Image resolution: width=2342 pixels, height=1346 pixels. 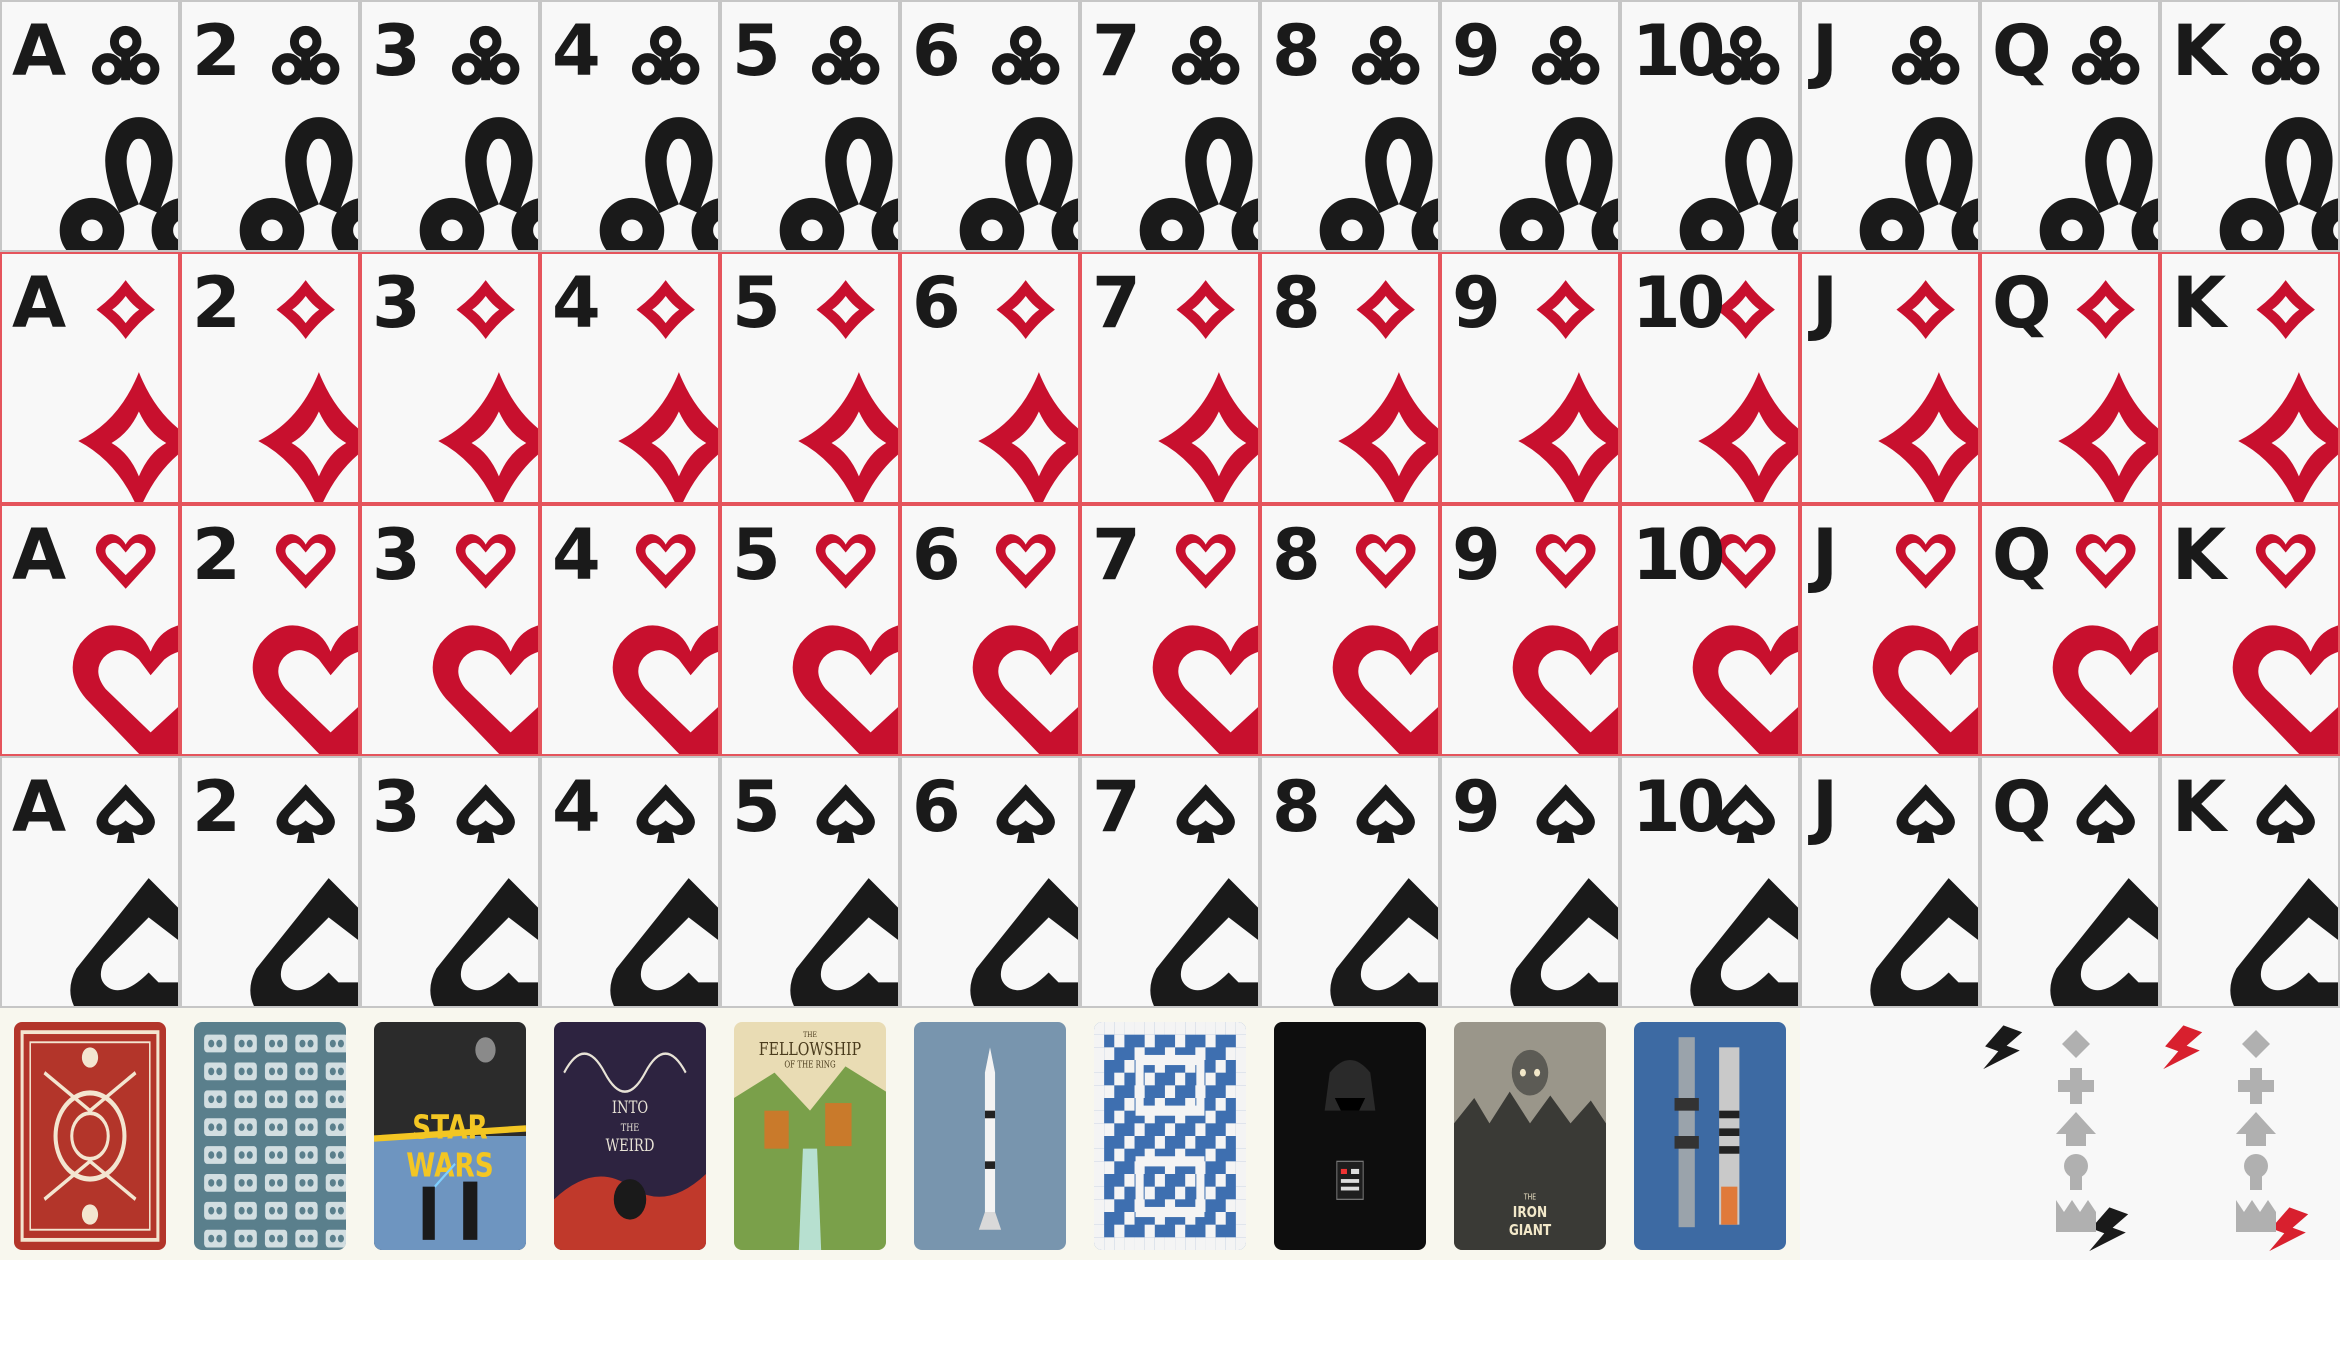 I want to click on card-2-of-hearts: 2, so click(x=270, y=630).